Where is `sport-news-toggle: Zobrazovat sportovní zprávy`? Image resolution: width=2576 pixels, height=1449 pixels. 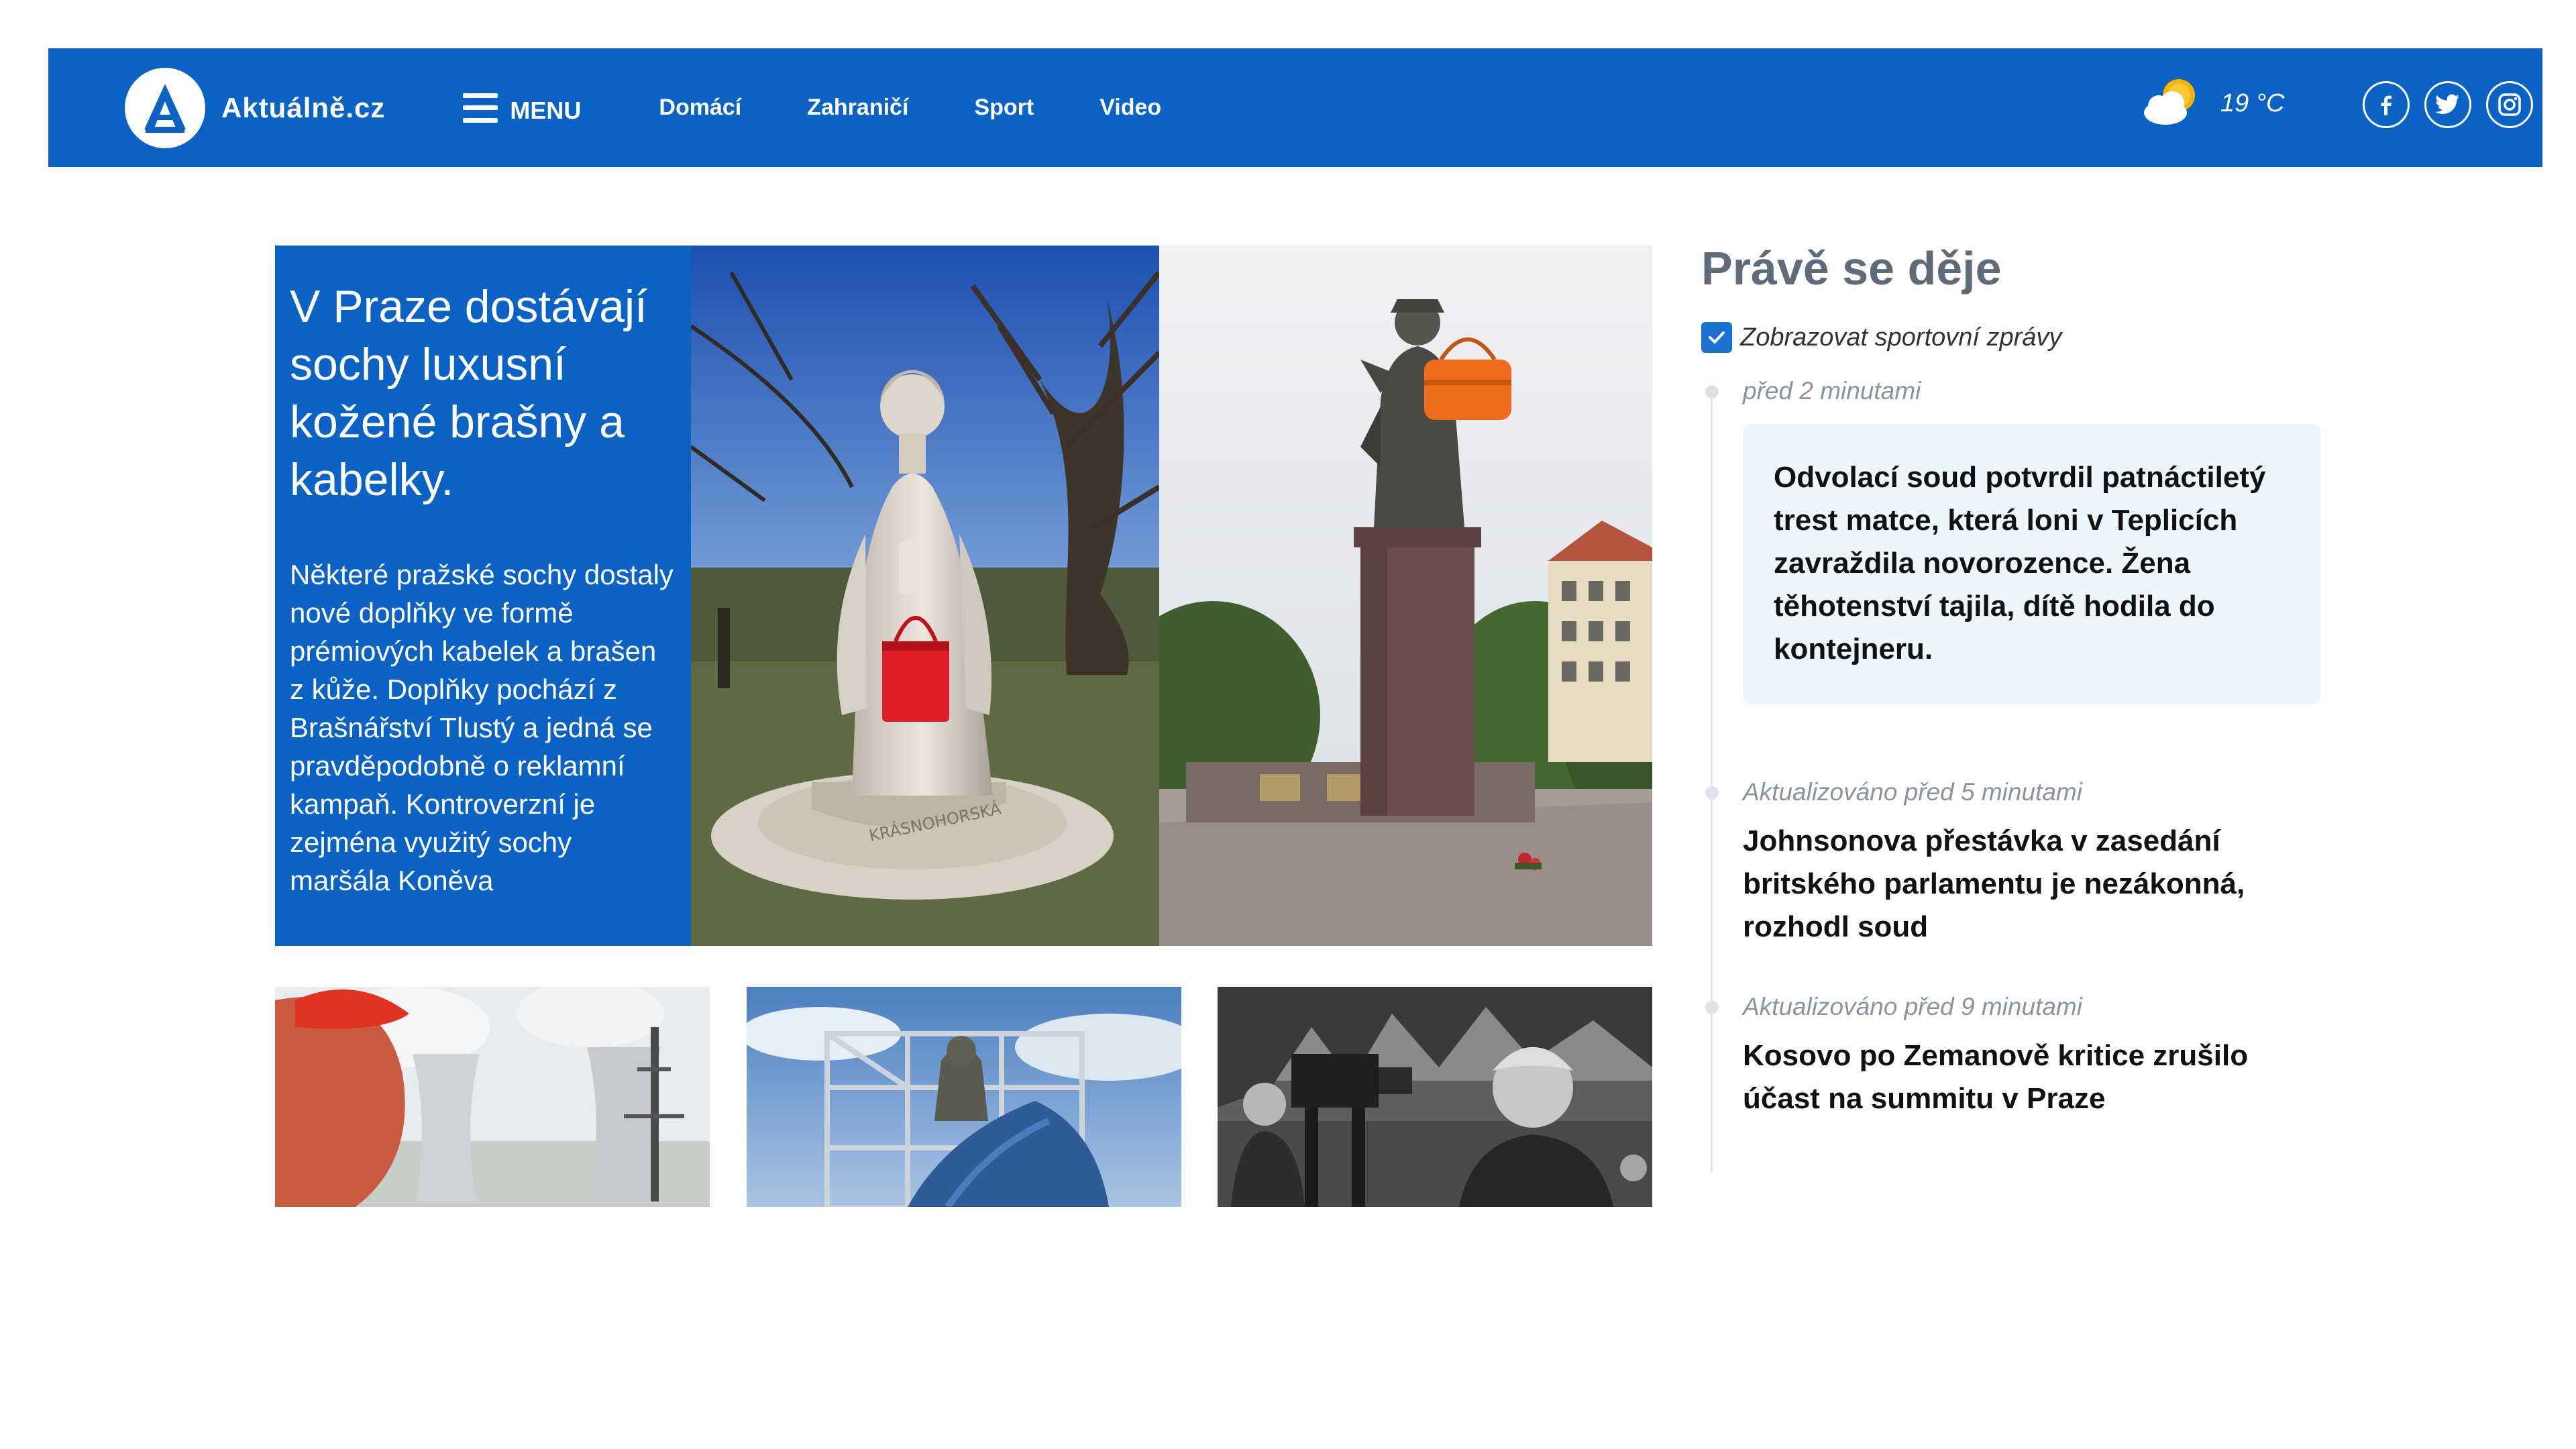 sport-news-toggle: Zobrazovat sportovní zprávy is located at coordinates (2013, 337).